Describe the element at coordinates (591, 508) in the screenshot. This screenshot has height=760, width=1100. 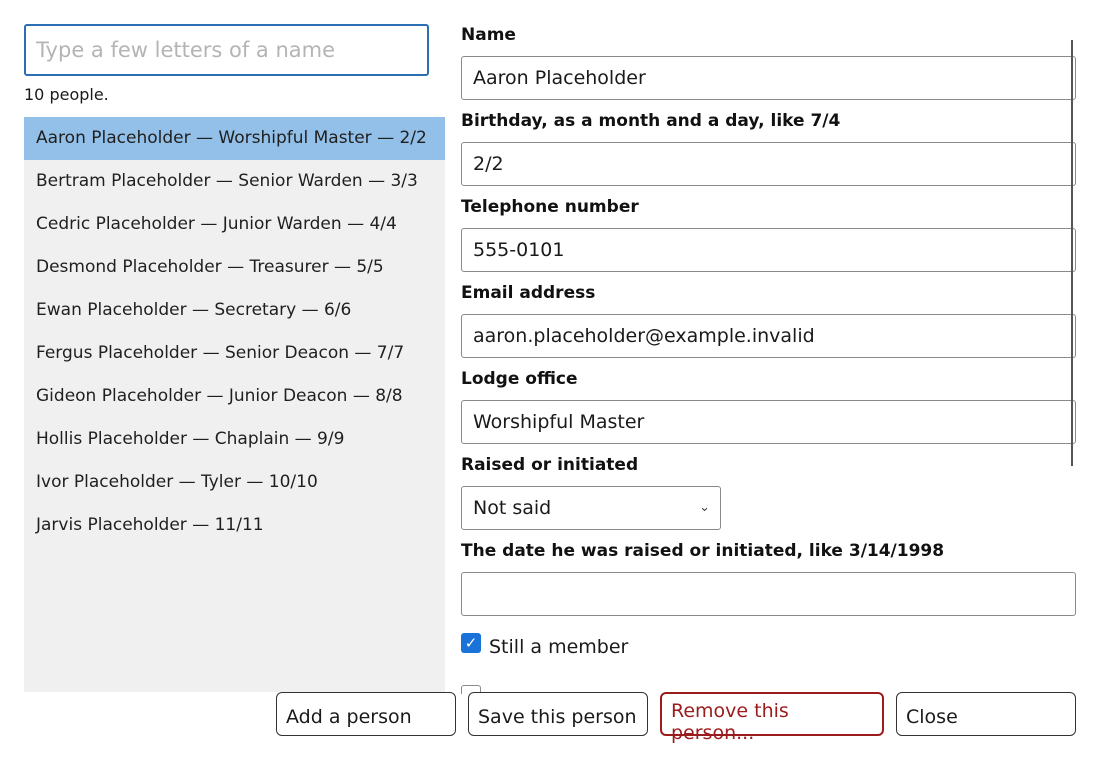
I see `raised-select: Not said ⌄` at that location.